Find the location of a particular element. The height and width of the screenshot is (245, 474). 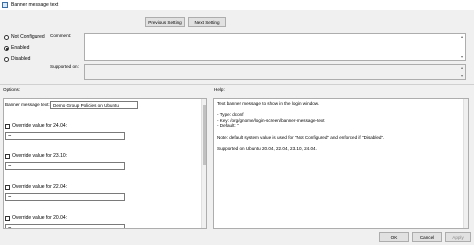

help-scrollbar is located at coordinates (465, 163).